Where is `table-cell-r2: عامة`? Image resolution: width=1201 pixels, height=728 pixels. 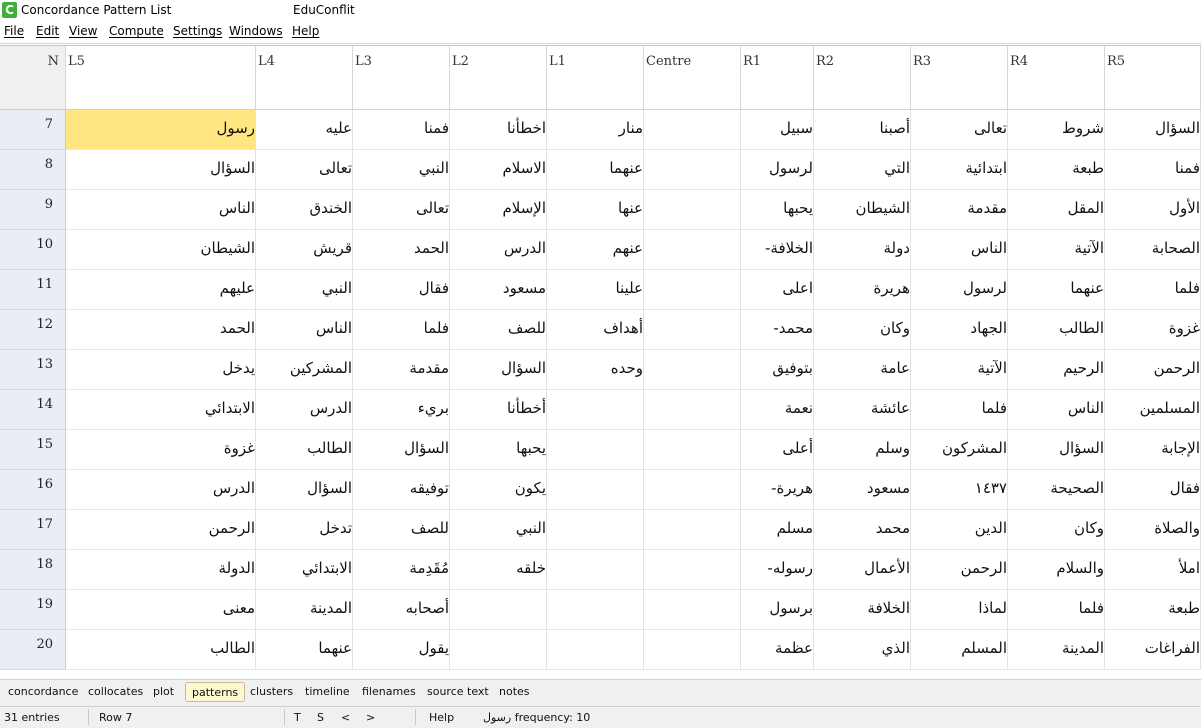 table-cell-r2: عامة is located at coordinates (862, 370).